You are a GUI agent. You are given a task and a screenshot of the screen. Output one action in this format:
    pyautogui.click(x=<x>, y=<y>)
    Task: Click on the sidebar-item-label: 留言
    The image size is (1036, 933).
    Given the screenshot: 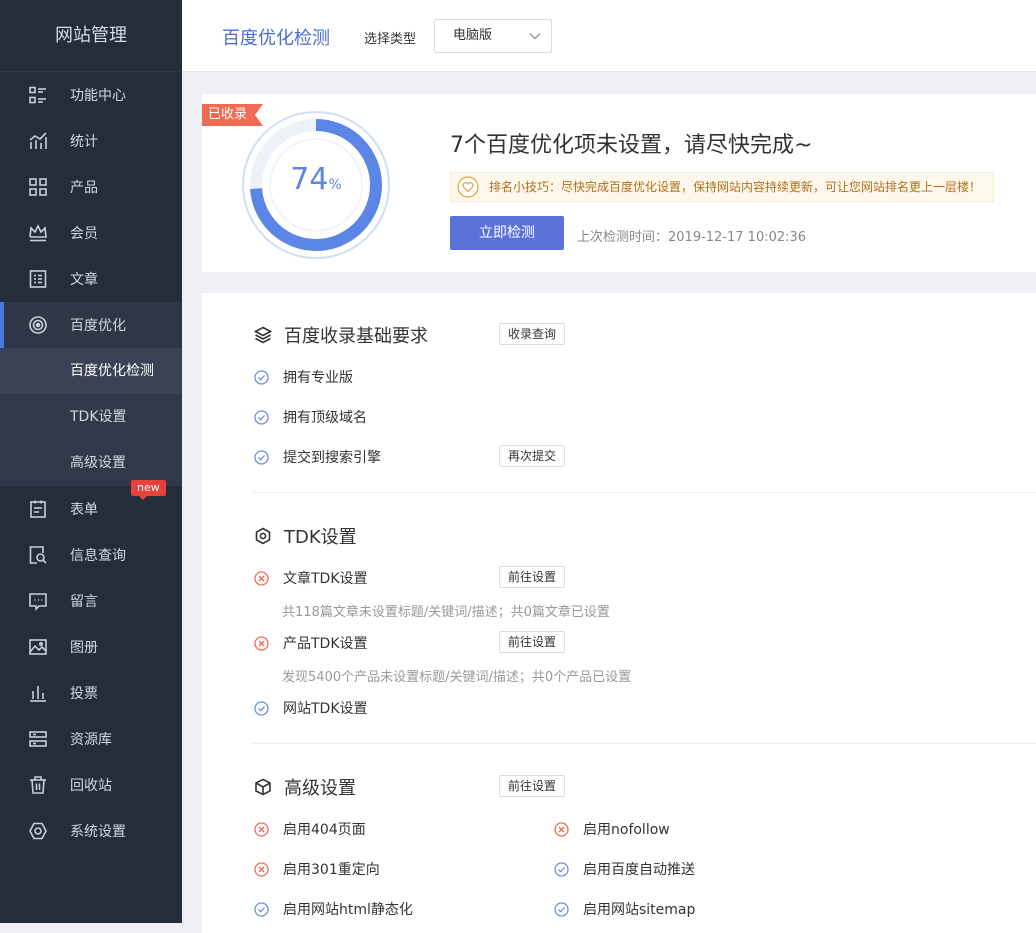 What is the action you would take?
    pyautogui.click(x=84, y=602)
    